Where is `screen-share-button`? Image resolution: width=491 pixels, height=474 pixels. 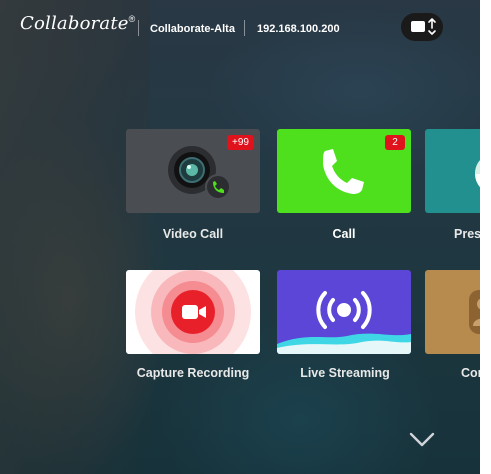
screen-share-button is located at coordinates (422, 27).